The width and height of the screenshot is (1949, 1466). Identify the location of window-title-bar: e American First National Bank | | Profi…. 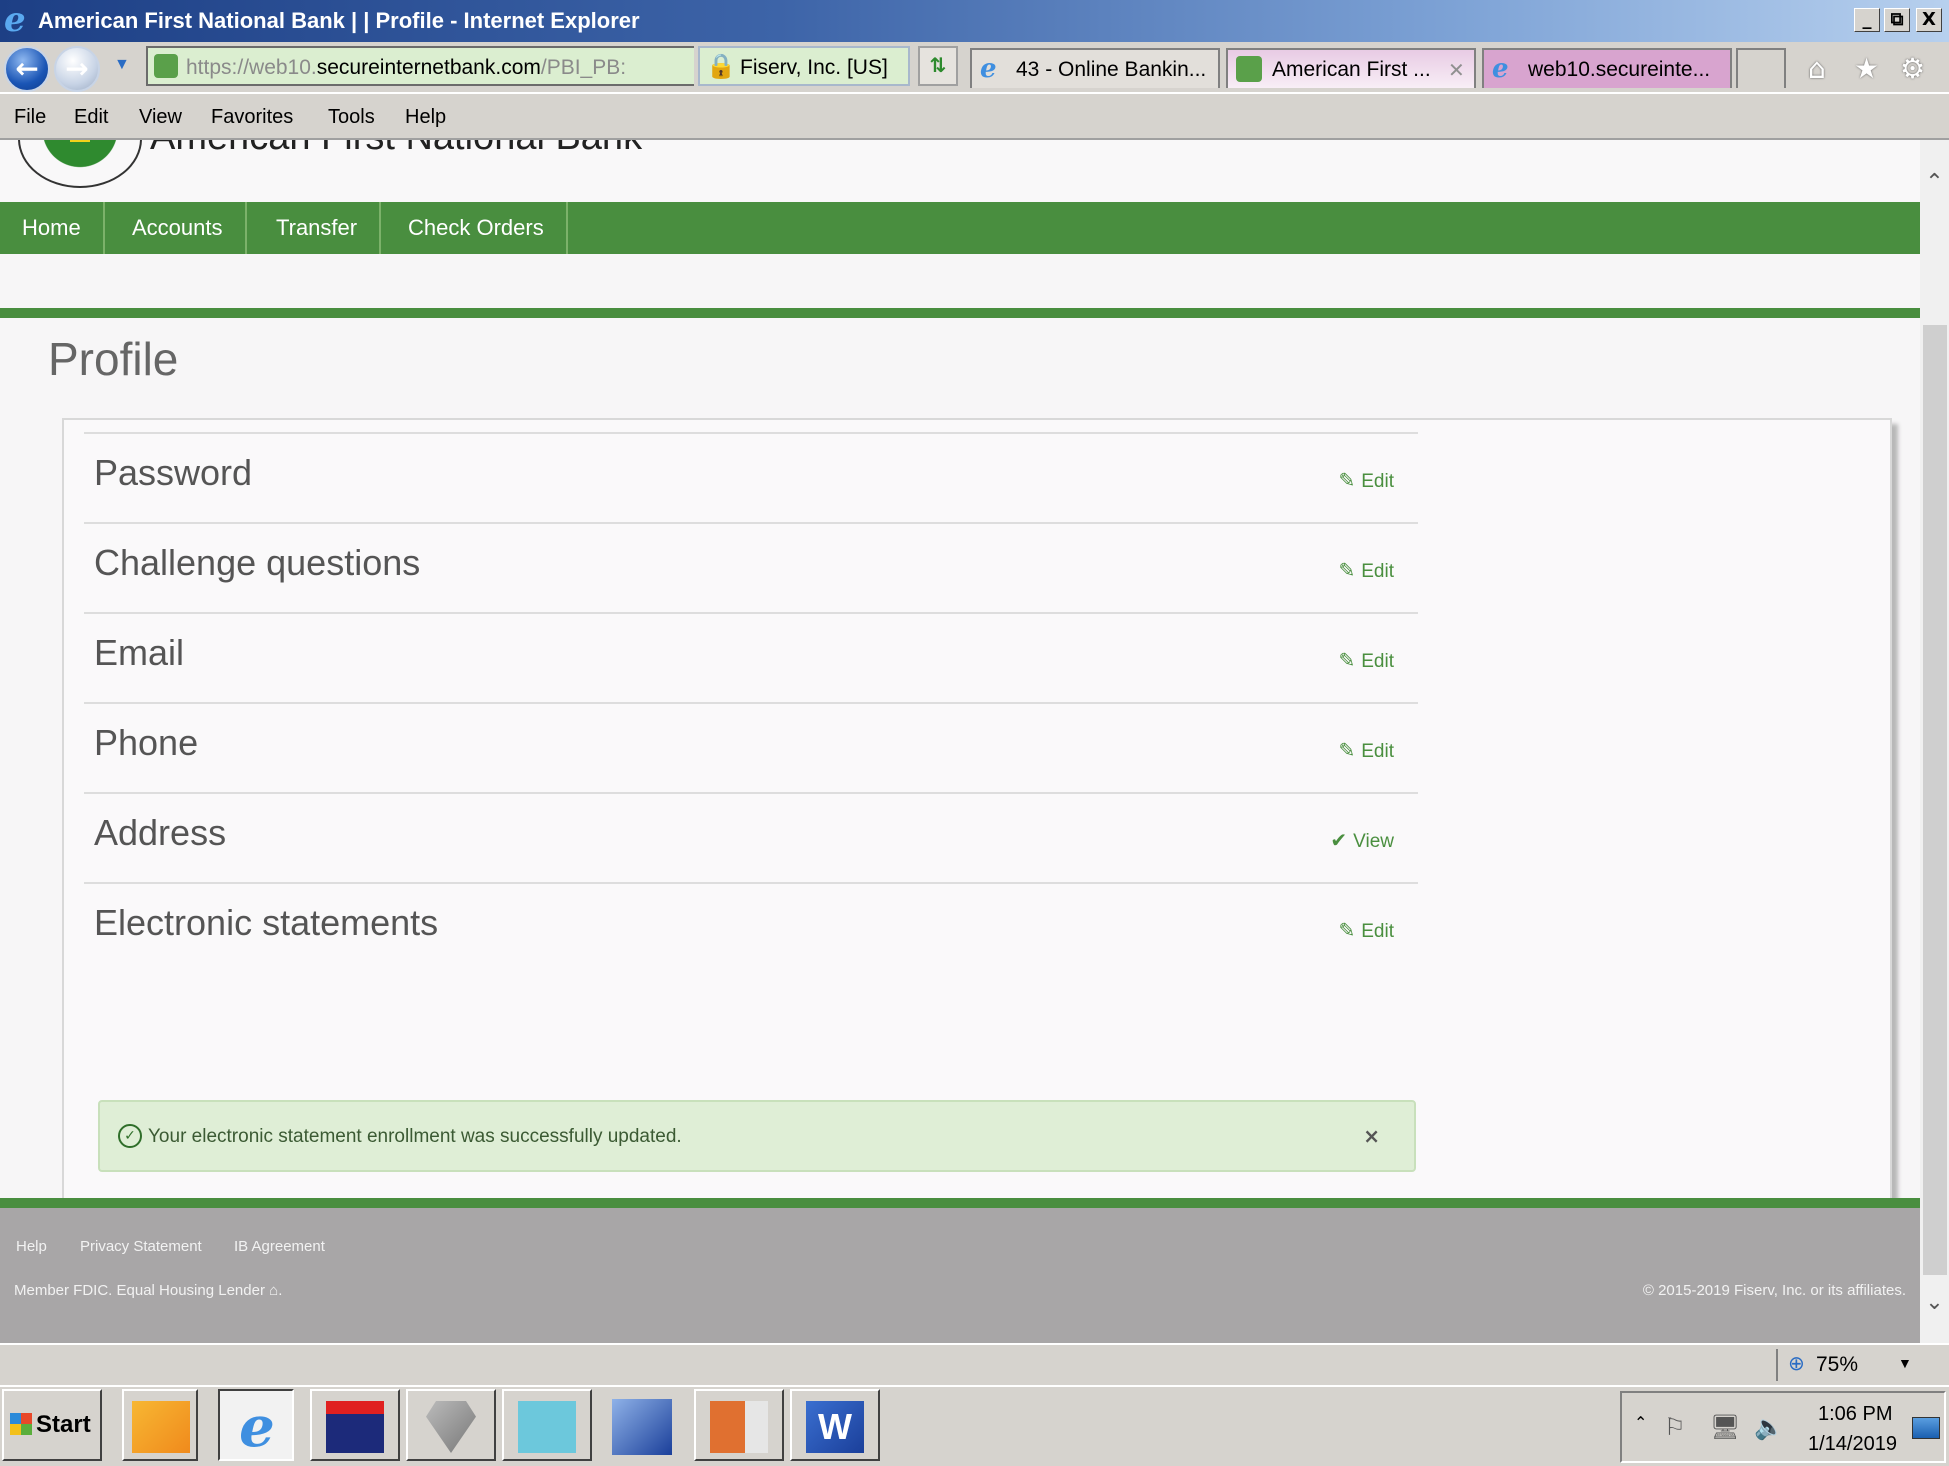
(974, 21).